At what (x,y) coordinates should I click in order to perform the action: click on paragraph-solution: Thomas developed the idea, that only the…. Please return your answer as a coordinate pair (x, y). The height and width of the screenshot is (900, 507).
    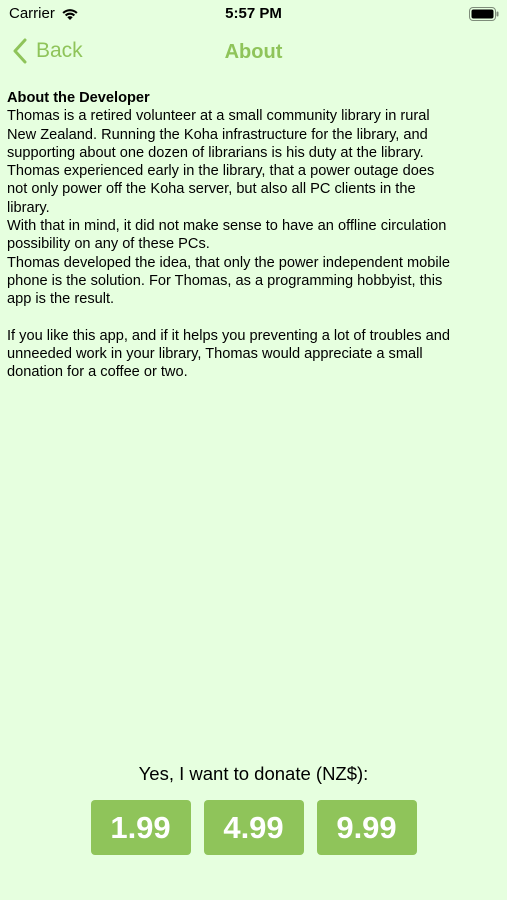
    Looking at the image, I should click on (228, 281).